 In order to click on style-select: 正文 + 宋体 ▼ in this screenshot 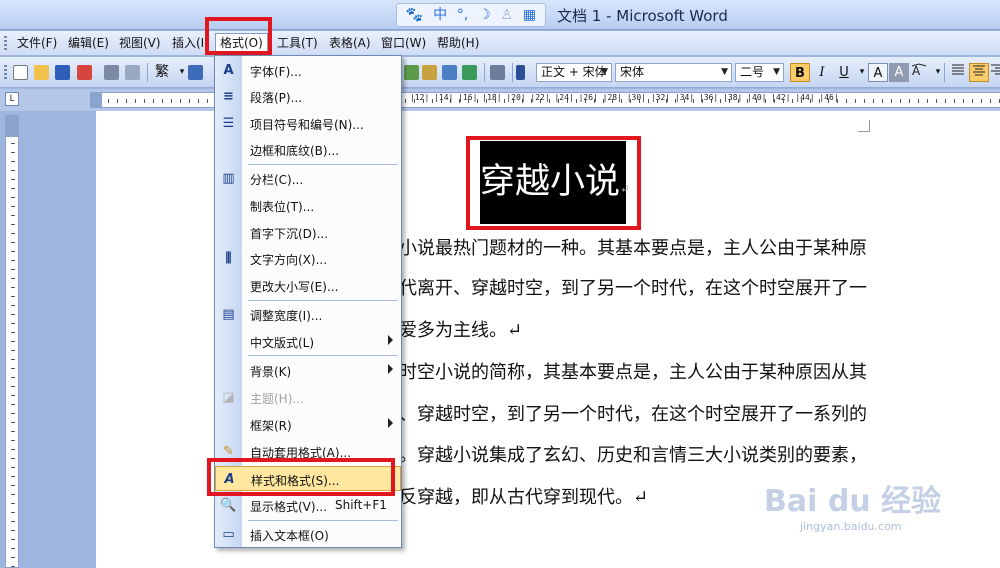, I will do `click(574, 72)`.